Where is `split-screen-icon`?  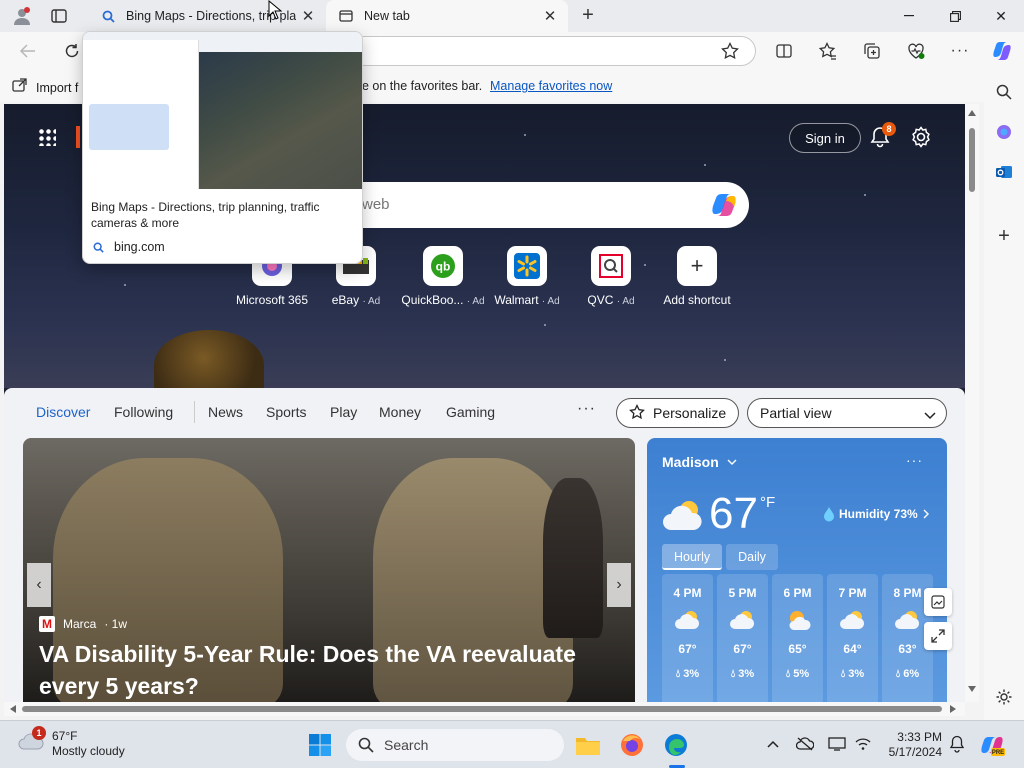 split-screen-icon is located at coordinates (784, 51).